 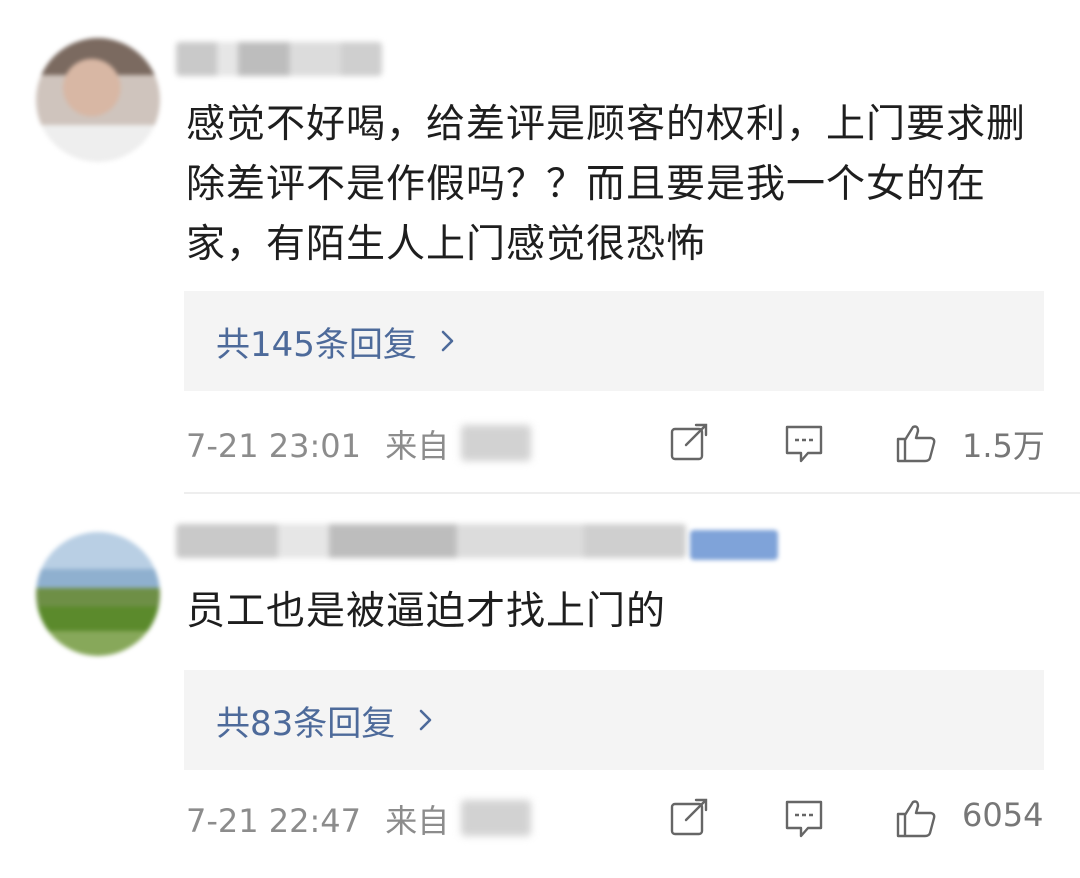 What do you see at coordinates (616, 818) in the screenshot?
I see `comment-meta: 7-21 22:47 来自 6054` at bounding box center [616, 818].